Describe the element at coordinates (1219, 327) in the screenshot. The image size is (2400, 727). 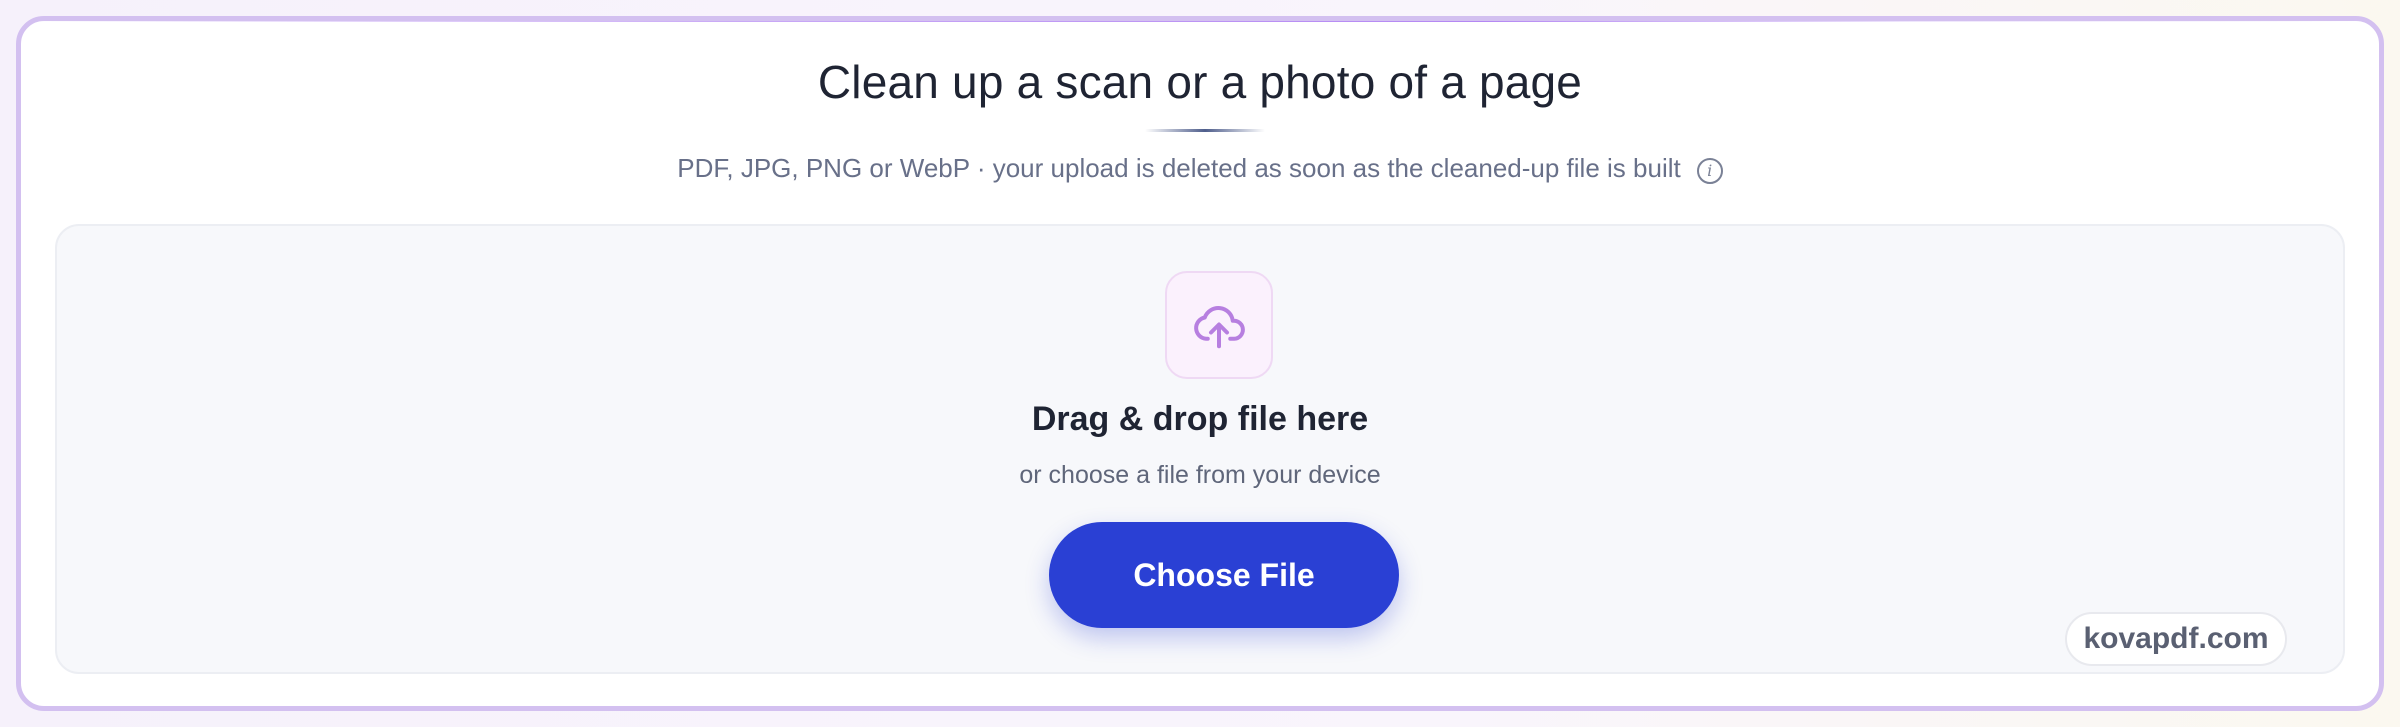
I see `cloud-upload-icon` at that location.